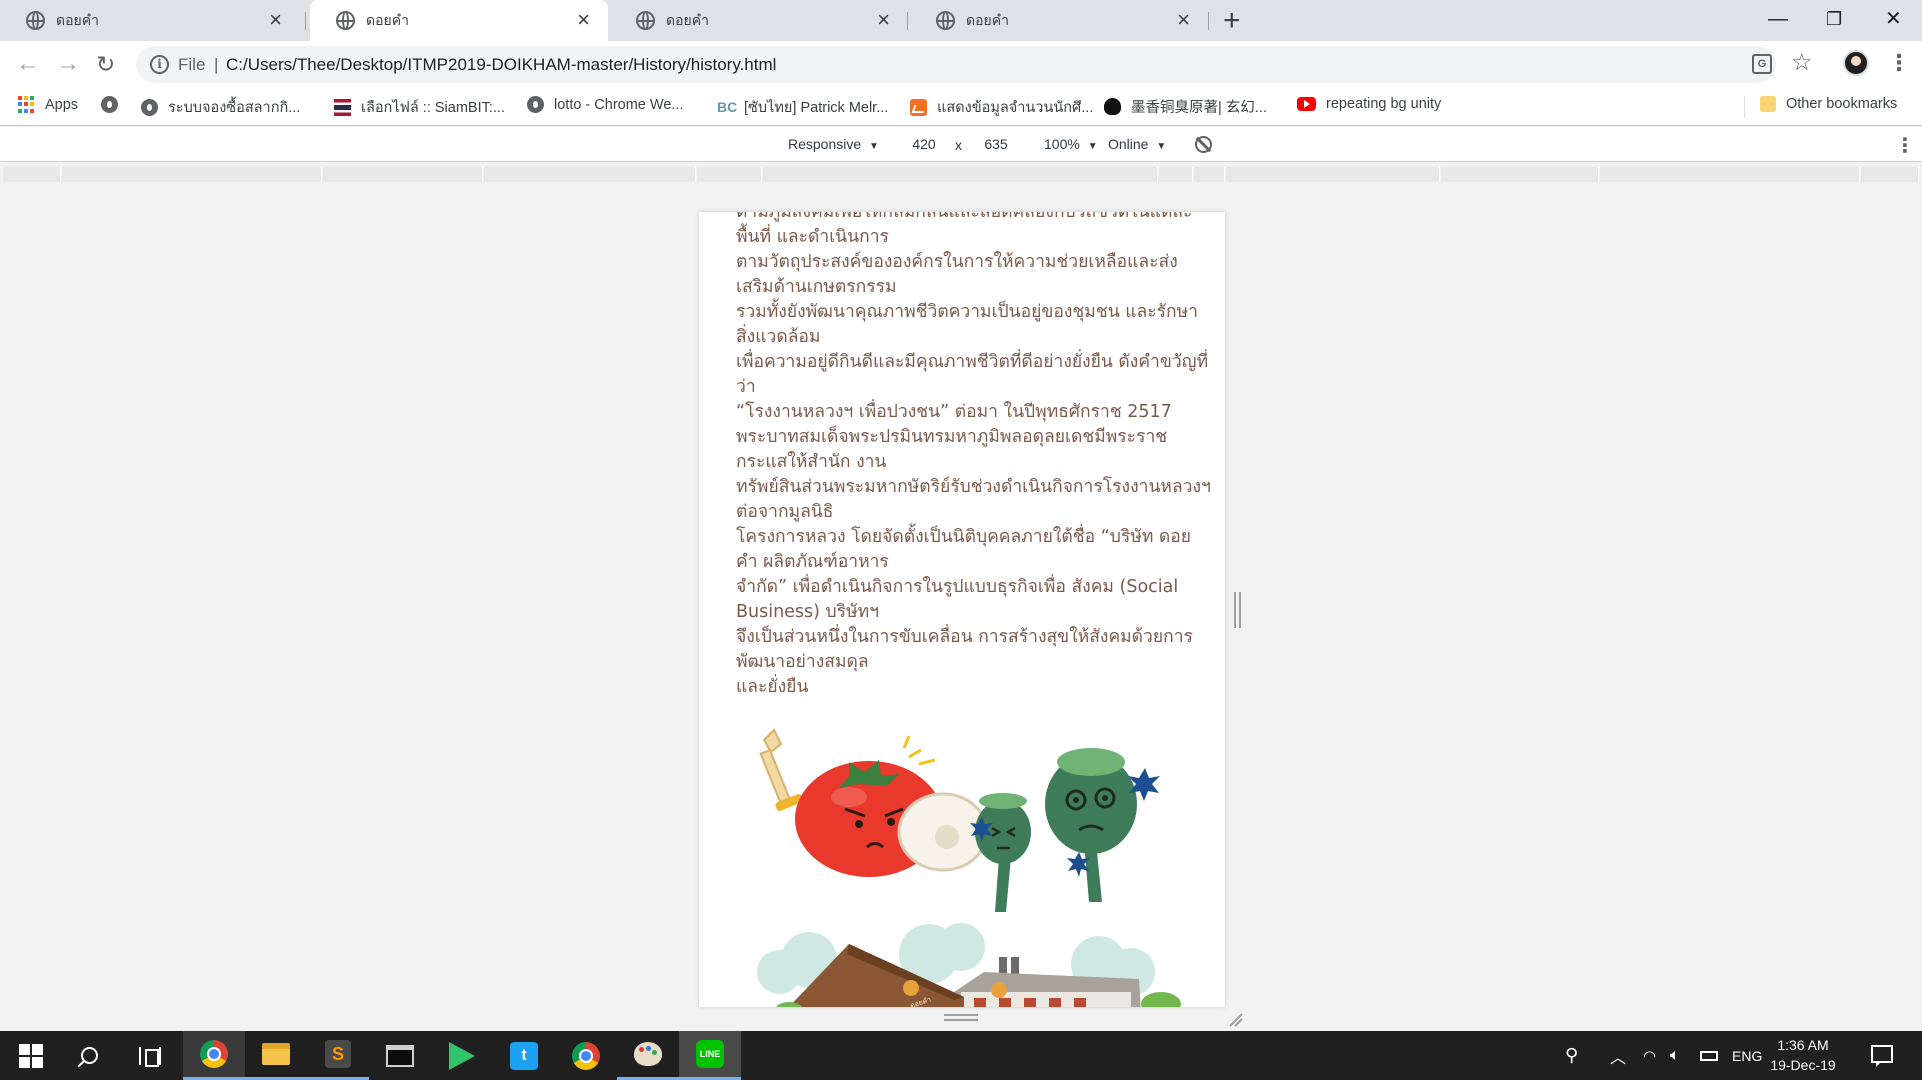  I want to click on clock-time: 1:36 AM, so click(1803, 1045).